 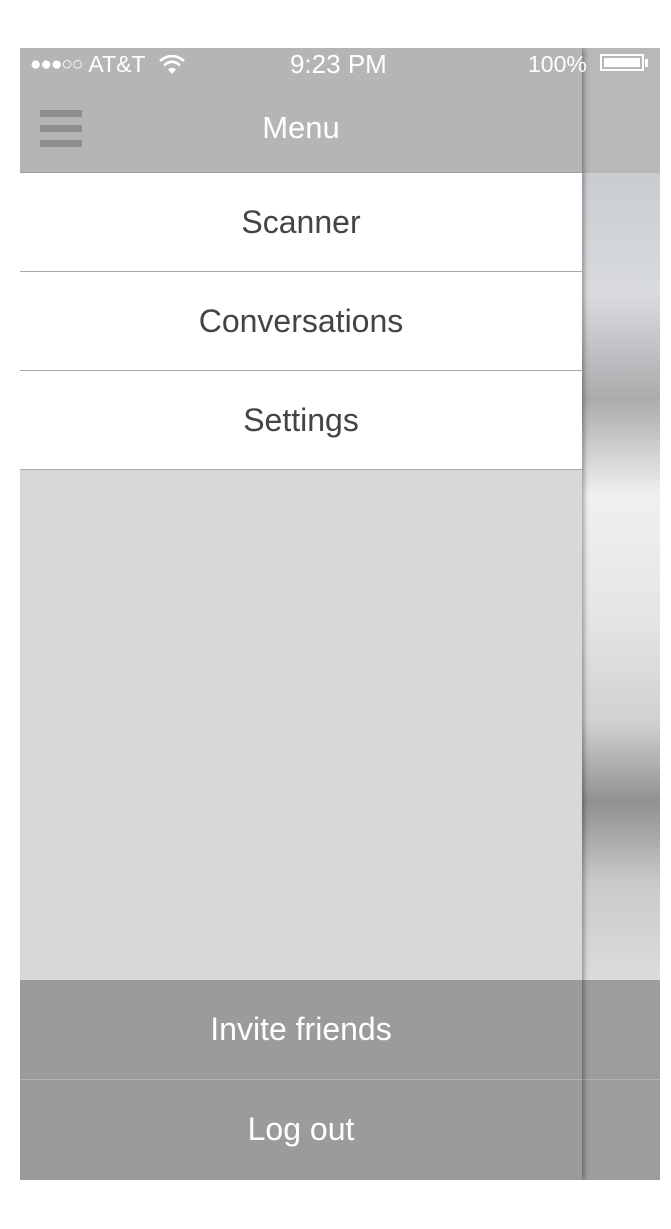 What do you see at coordinates (301, 1029) in the screenshot?
I see `invite-friends-button: Invite friends` at bounding box center [301, 1029].